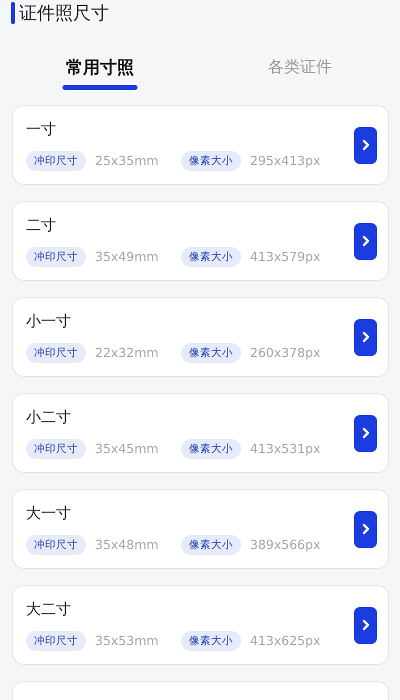 Image resolution: width=400 pixels, height=700 pixels. Describe the element at coordinates (200, 337) in the screenshot. I see `size-card: 小一寸 冲印尺寸 22x32mm 像素大小 260x378px` at that location.